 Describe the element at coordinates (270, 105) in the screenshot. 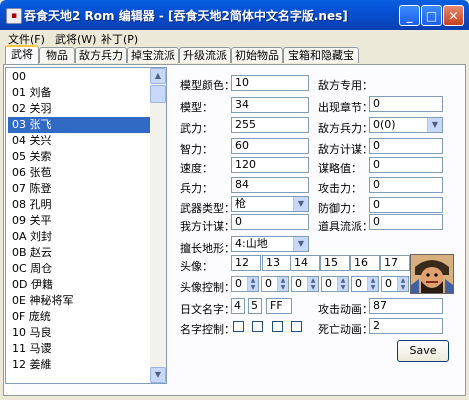

I see `model-field: 34` at that location.